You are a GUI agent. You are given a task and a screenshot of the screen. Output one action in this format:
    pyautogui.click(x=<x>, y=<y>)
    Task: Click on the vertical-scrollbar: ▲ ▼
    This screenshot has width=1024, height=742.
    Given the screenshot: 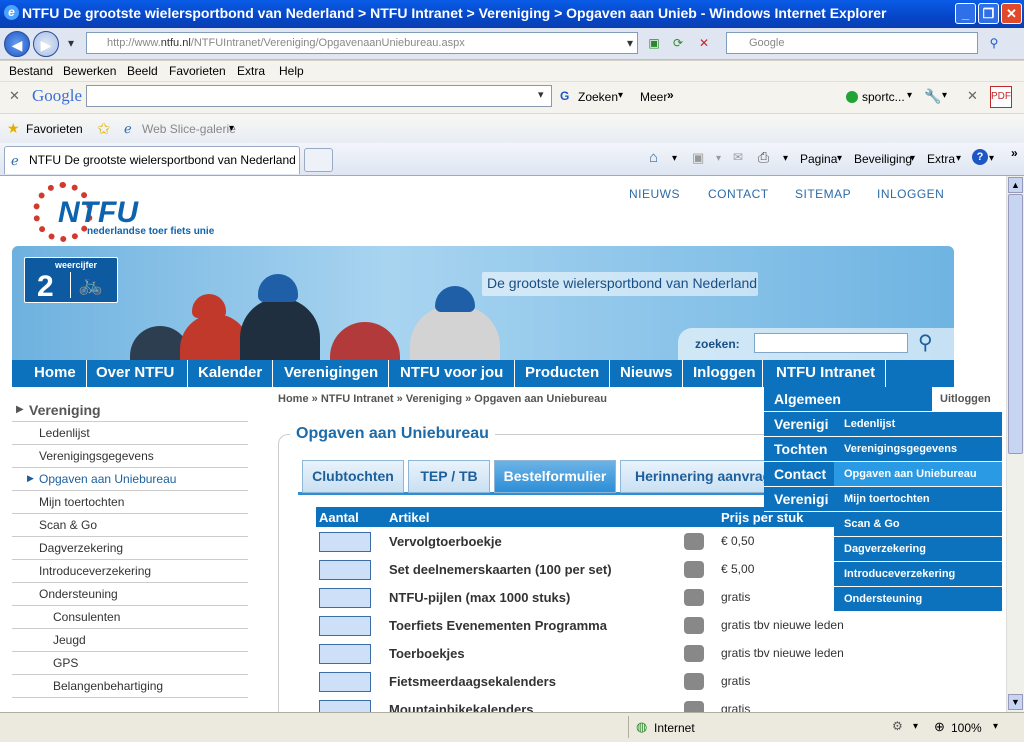 What is the action you would take?
    pyautogui.click(x=1015, y=444)
    